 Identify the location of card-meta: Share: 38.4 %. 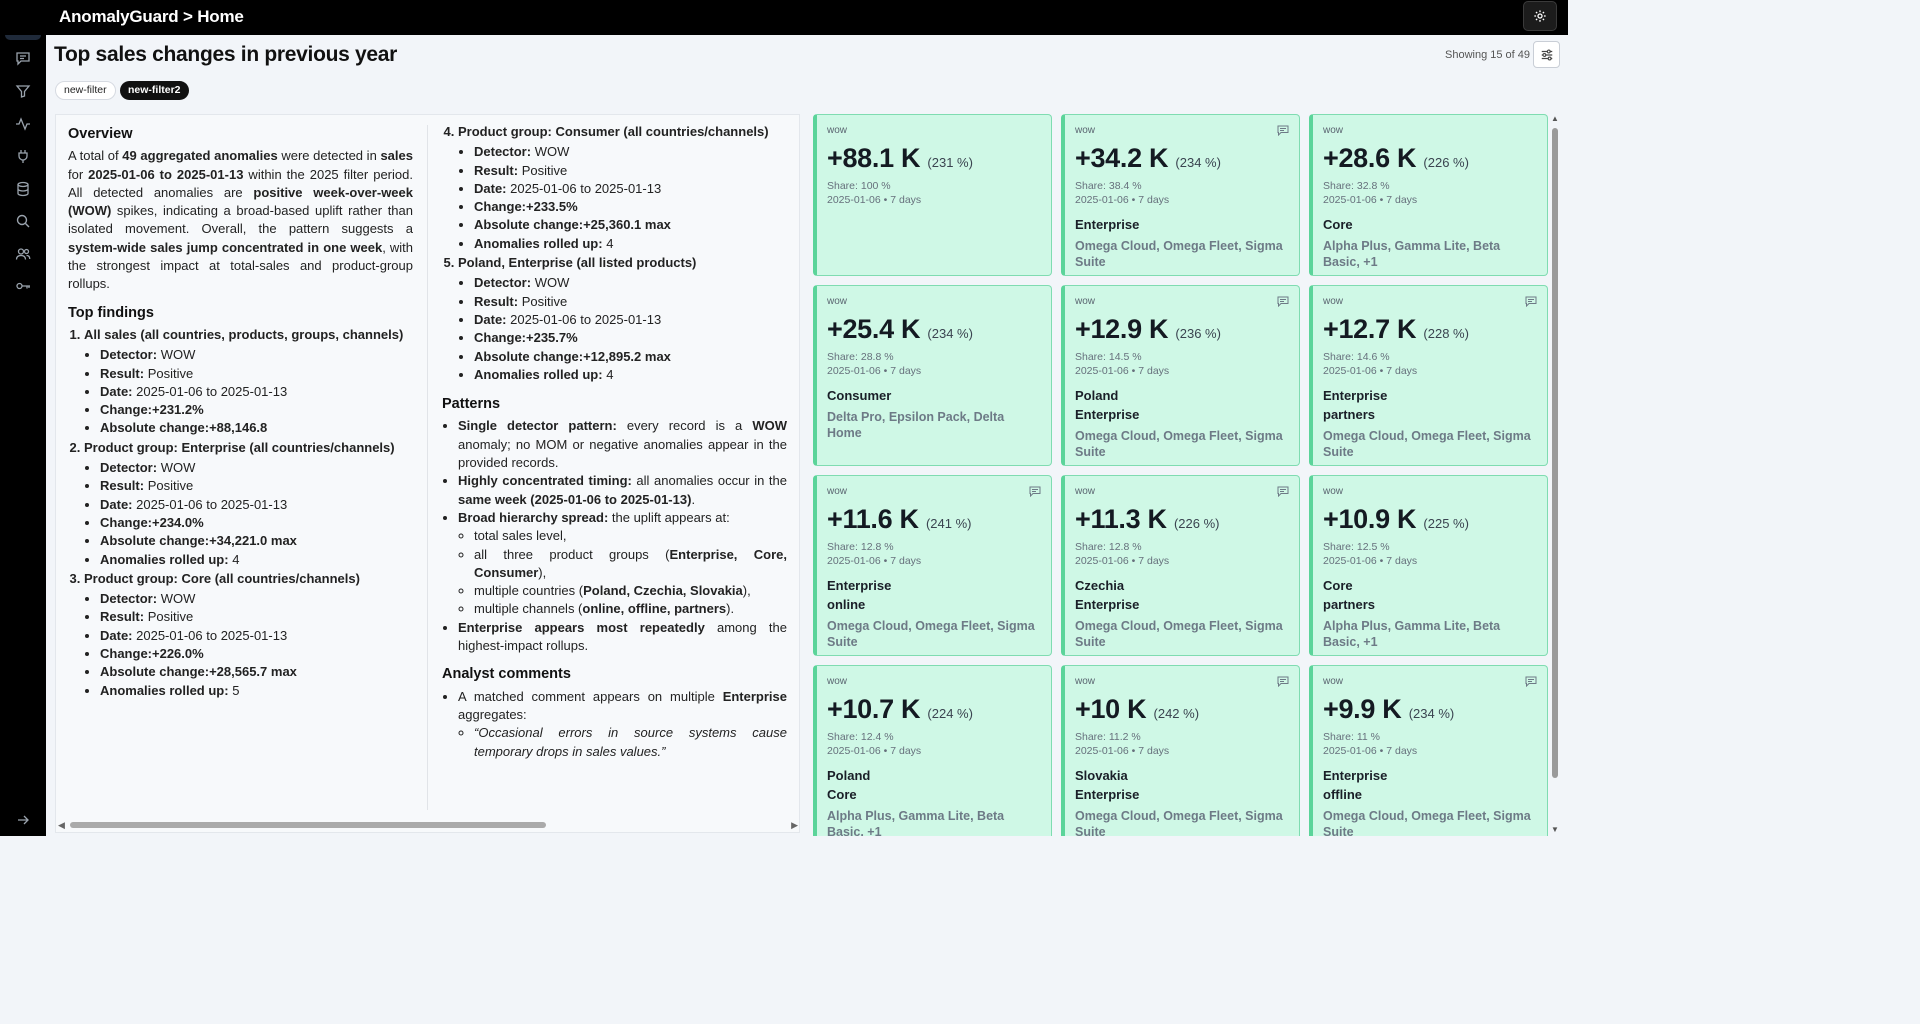
(1108, 186).